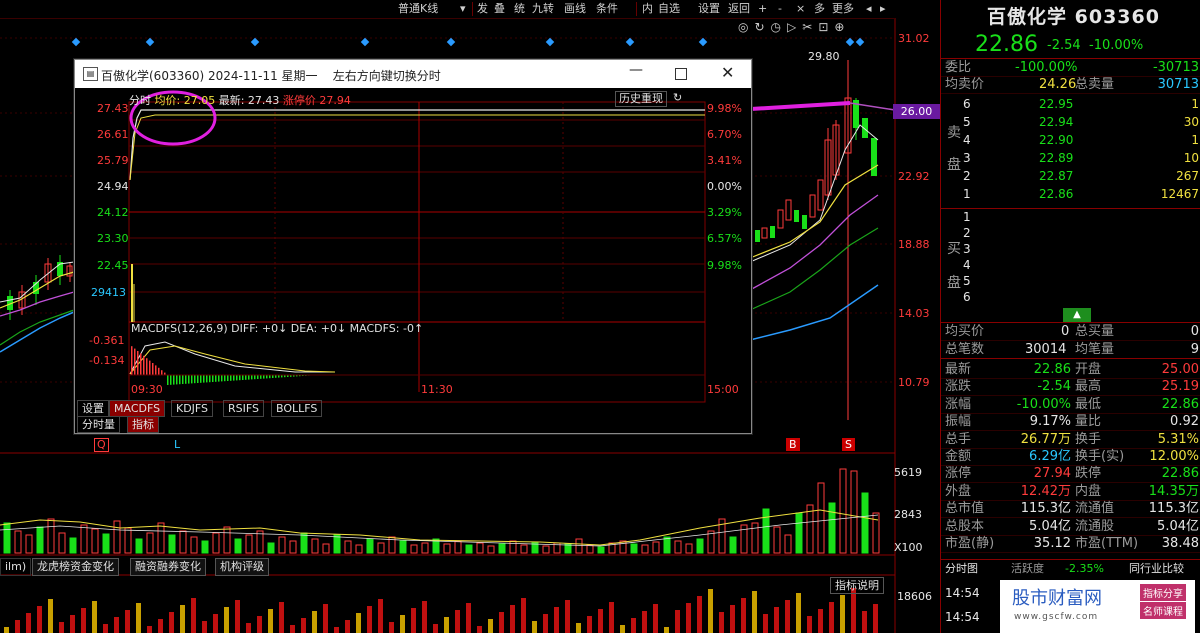 Image resolution: width=1200 pixels, height=633 pixels. I want to click on toolbar-item-overlay: 叠, so click(499, 9).